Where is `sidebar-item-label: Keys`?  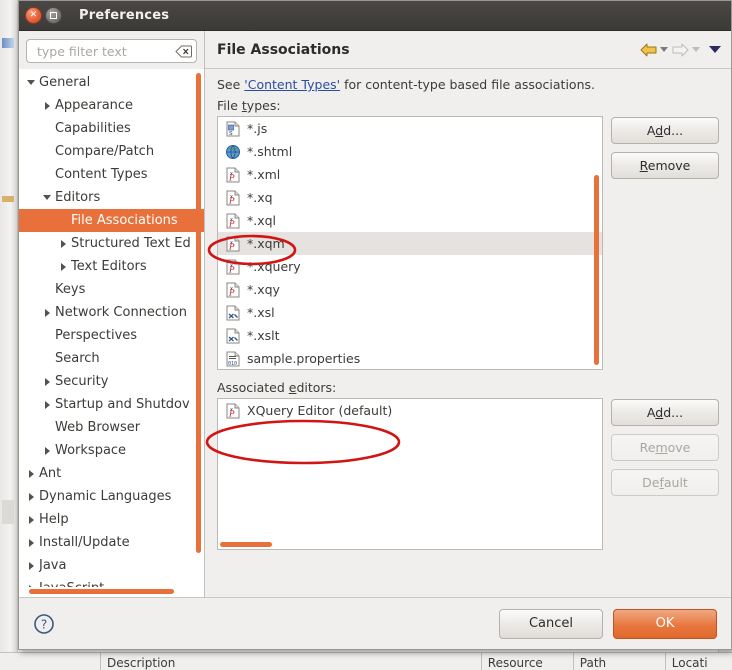 sidebar-item-label: Keys is located at coordinates (70, 289).